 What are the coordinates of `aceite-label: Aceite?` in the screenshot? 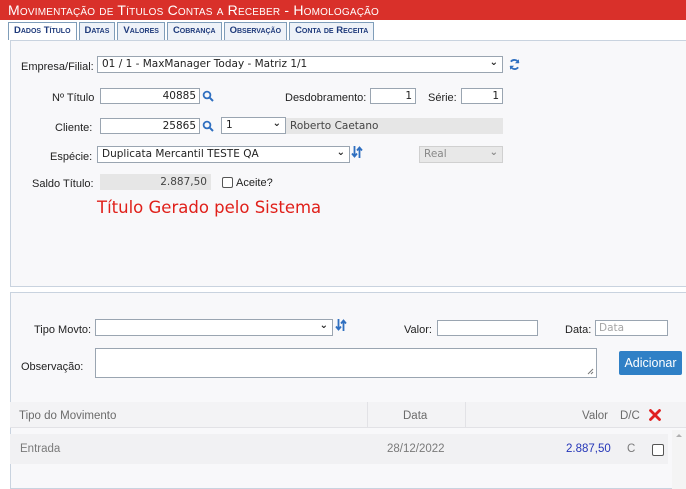 It's located at (254, 183).